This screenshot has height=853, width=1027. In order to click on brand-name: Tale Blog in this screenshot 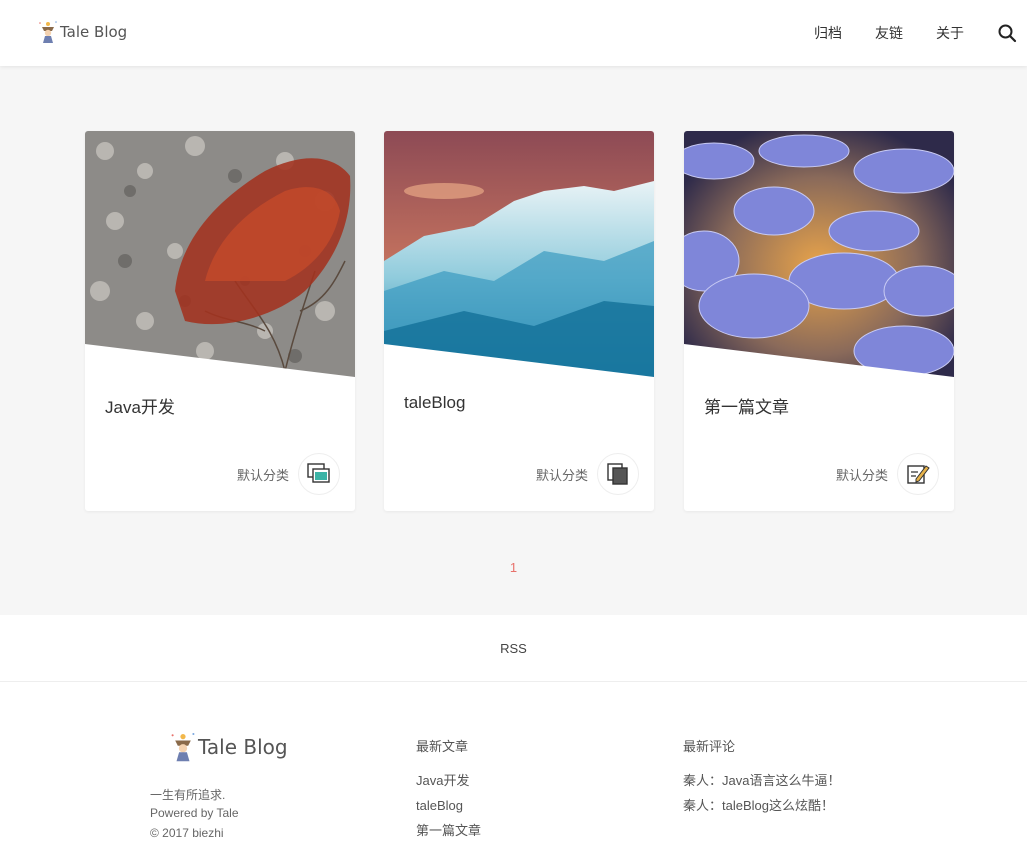, I will do `click(94, 32)`.